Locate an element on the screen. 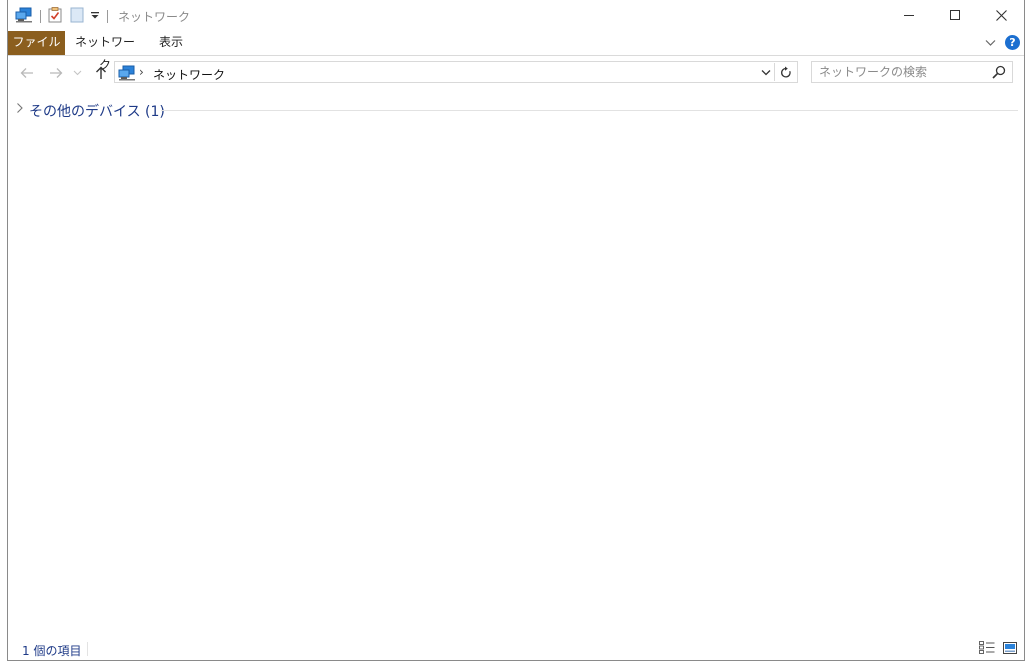 The image size is (1033, 669). maximize-icon is located at coordinates (955, 15).